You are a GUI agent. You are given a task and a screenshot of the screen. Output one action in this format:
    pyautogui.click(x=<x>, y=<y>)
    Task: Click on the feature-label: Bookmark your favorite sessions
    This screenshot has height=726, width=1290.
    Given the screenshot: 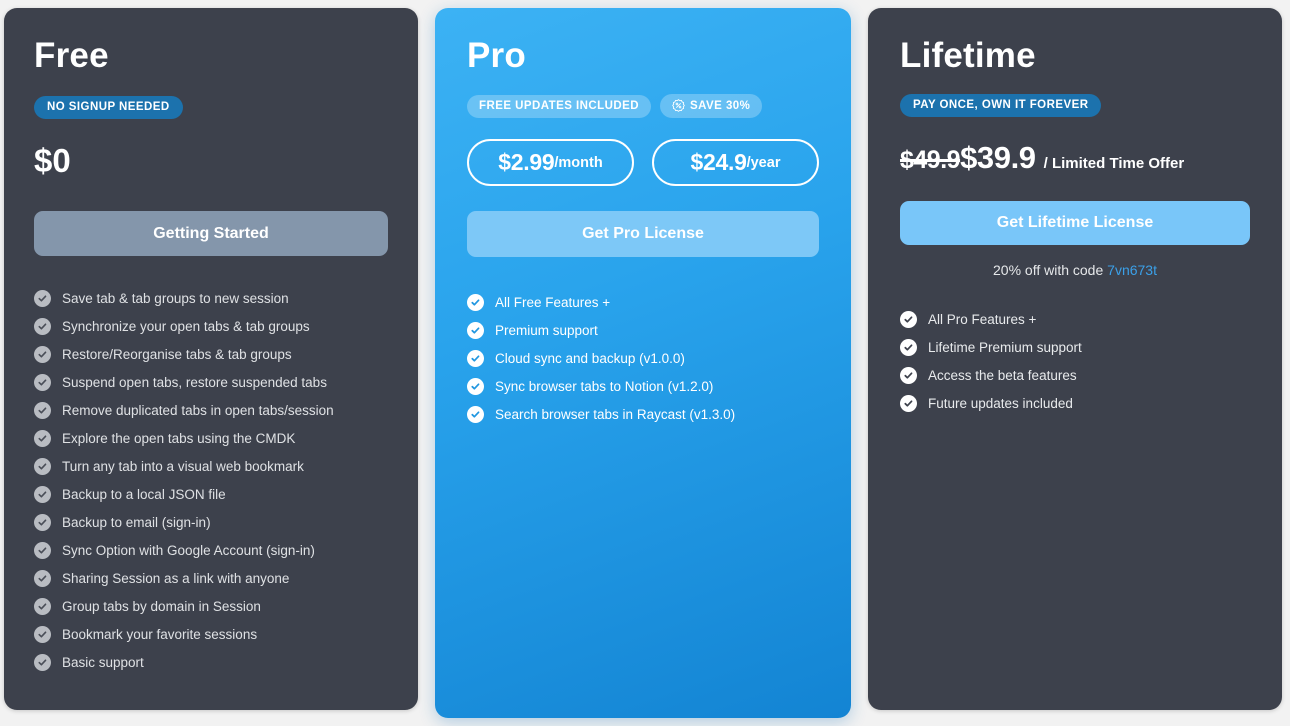 What is the action you would take?
    pyautogui.click(x=160, y=634)
    